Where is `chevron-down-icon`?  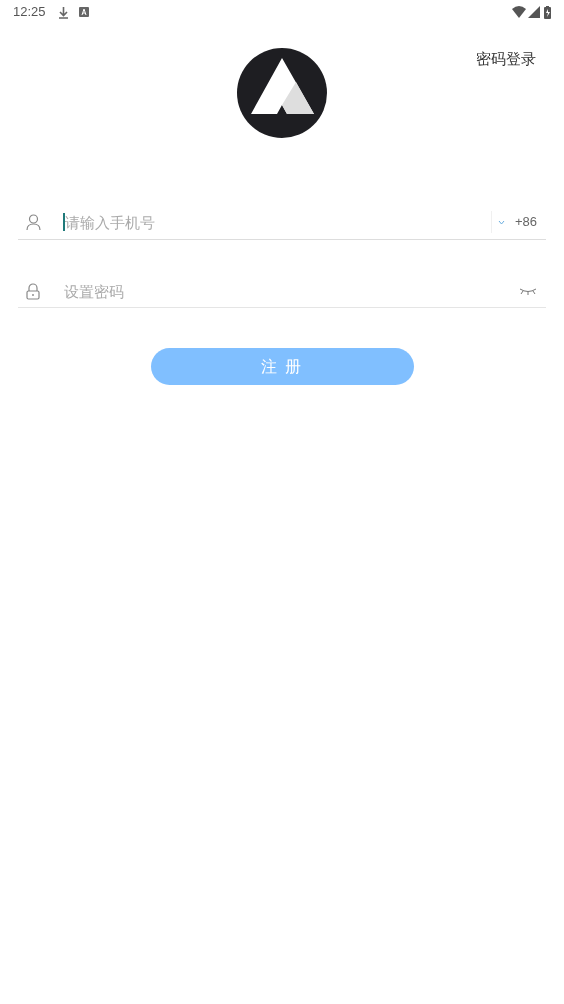
chevron-down-icon is located at coordinates (501, 222).